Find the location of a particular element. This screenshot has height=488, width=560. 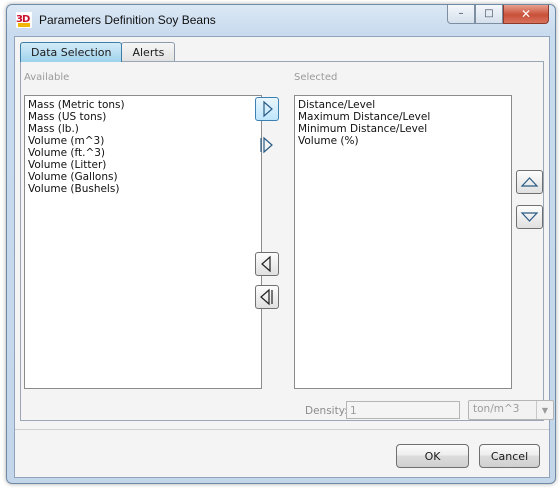

close-icon: ✕ is located at coordinates (526, 14).